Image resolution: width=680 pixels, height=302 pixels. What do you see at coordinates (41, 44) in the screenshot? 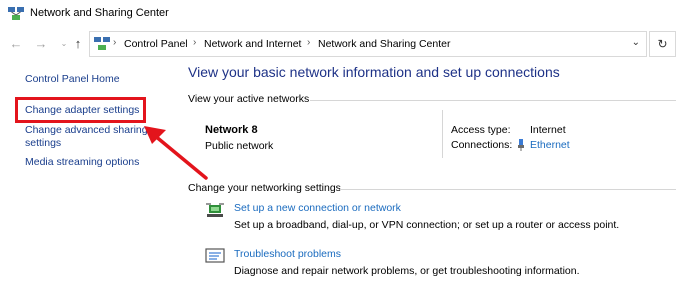
I see `forward-arrow-icon: →` at bounding box center [41, 44].